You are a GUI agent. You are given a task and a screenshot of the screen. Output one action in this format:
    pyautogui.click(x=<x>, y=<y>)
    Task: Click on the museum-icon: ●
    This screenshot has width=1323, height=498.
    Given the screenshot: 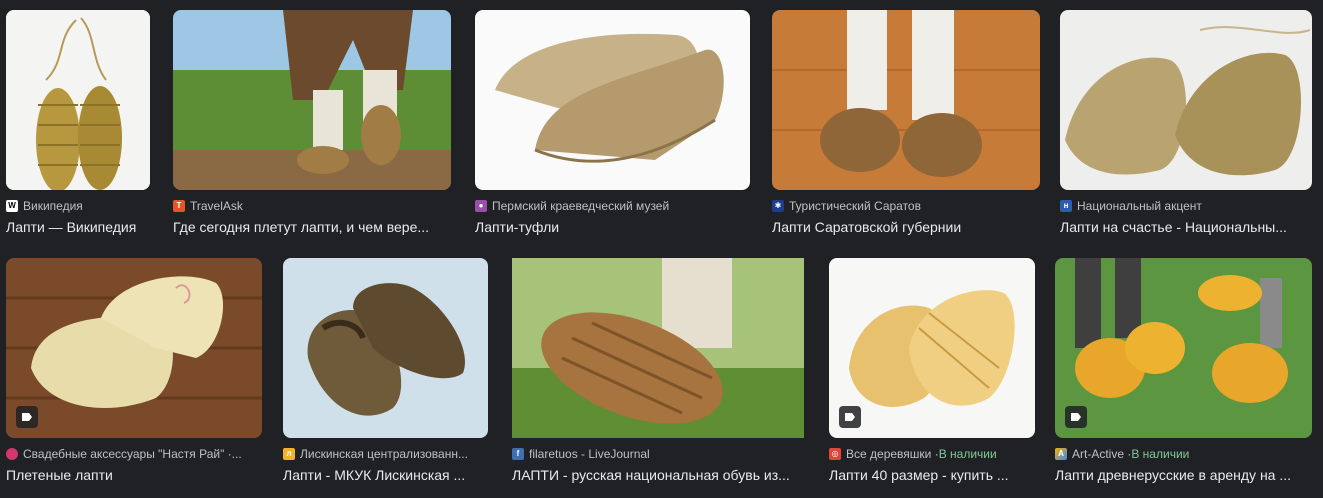 What is the action you would take?
    pyautogui.click(x=481, y=206)
    